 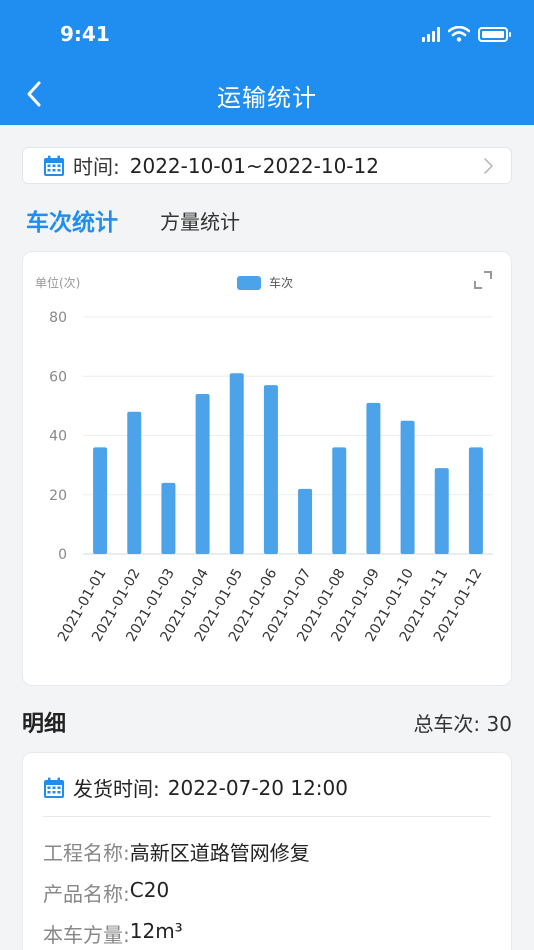 What do you see at coordinates (488, 166) in the screenshot?
I see `chevron-right-icon` at bounding box center [488, 166].